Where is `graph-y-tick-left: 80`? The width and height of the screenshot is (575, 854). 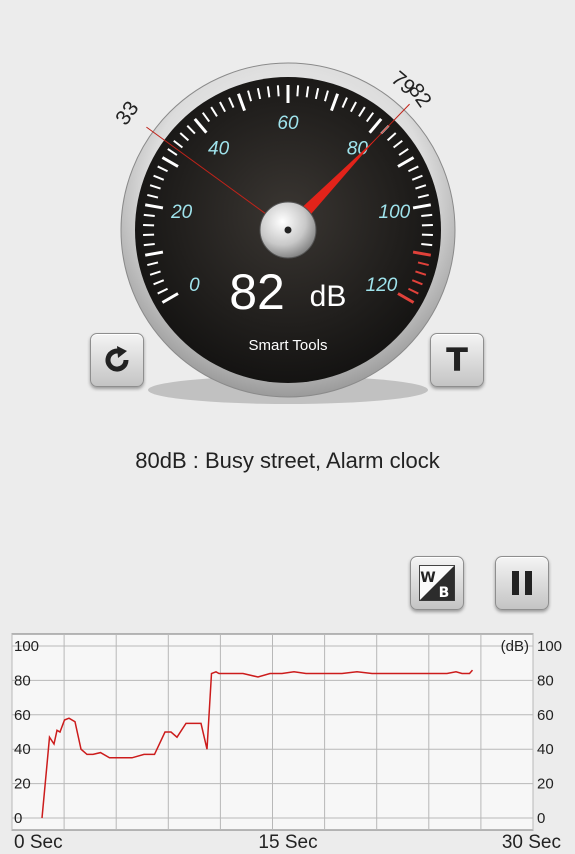 graph-y-tick-left: 80 is located at coordinates (22, 680).